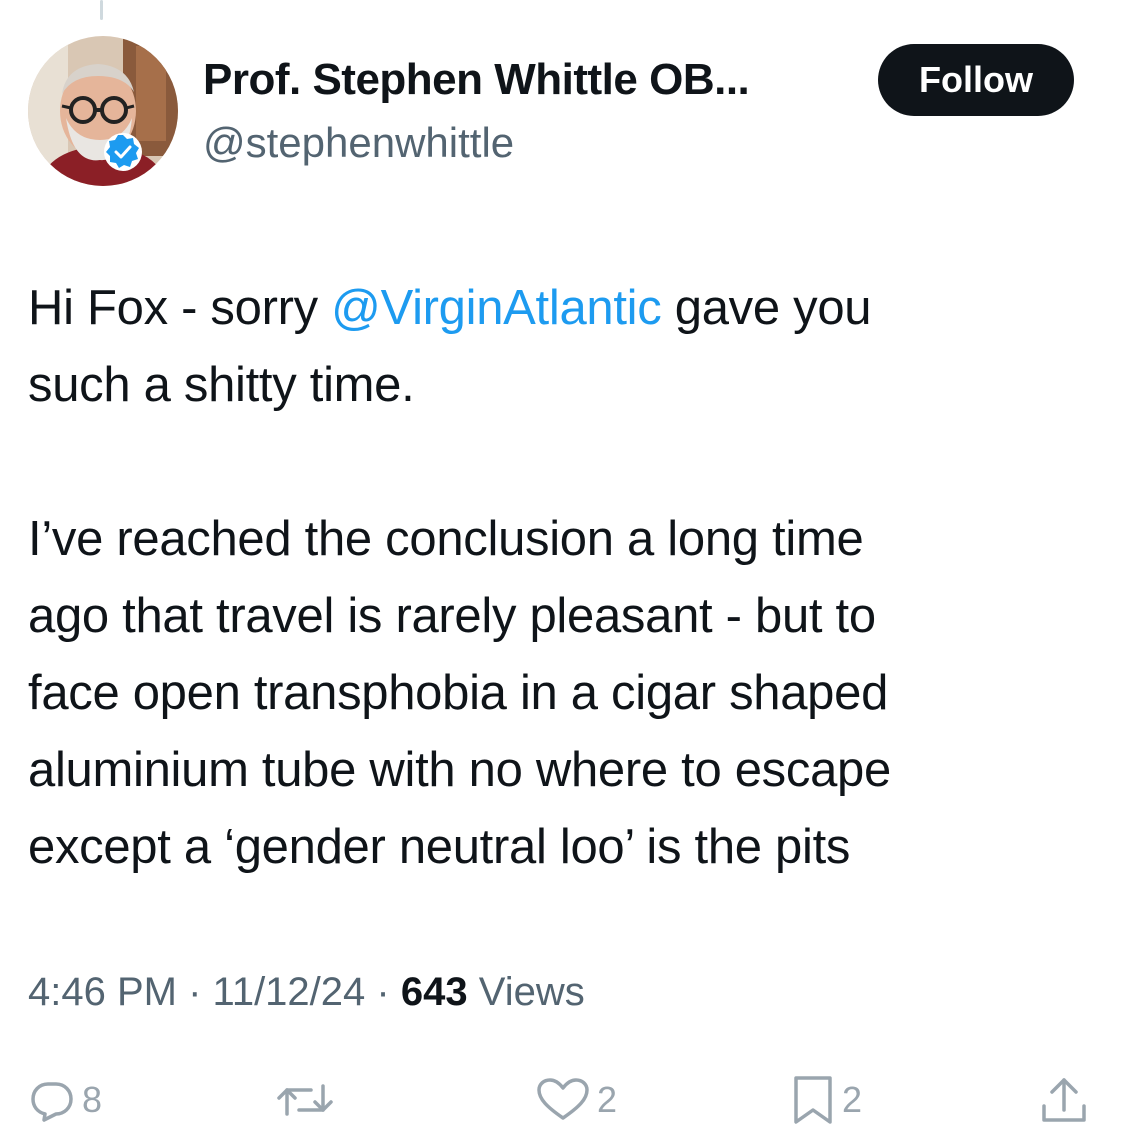 The width and height of the screenshot is (1125, 1133). Describe the element at coordinates (123, 152) in the screenshot. I see `verified-badge-icon` at that location.